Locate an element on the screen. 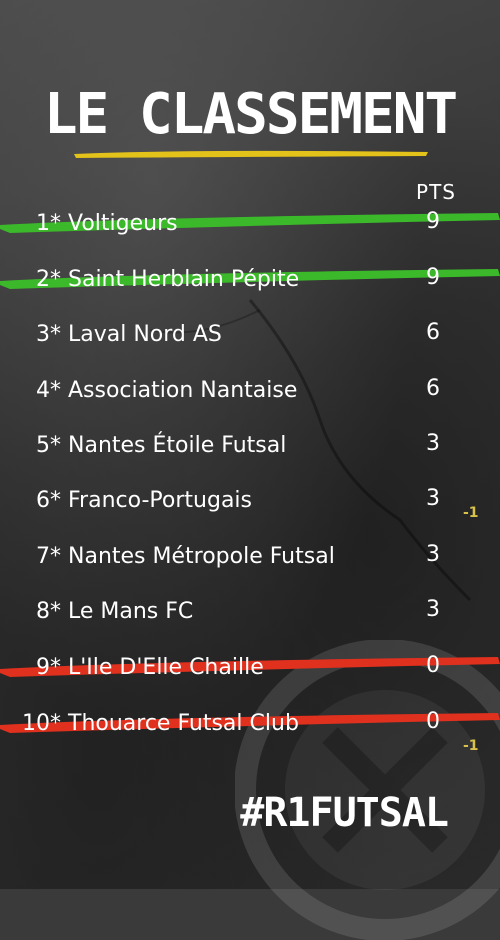 The image size is (500, 940). standing-row: 2* Saint Herblain Pépite 9 is located at coordinates (250, 281).